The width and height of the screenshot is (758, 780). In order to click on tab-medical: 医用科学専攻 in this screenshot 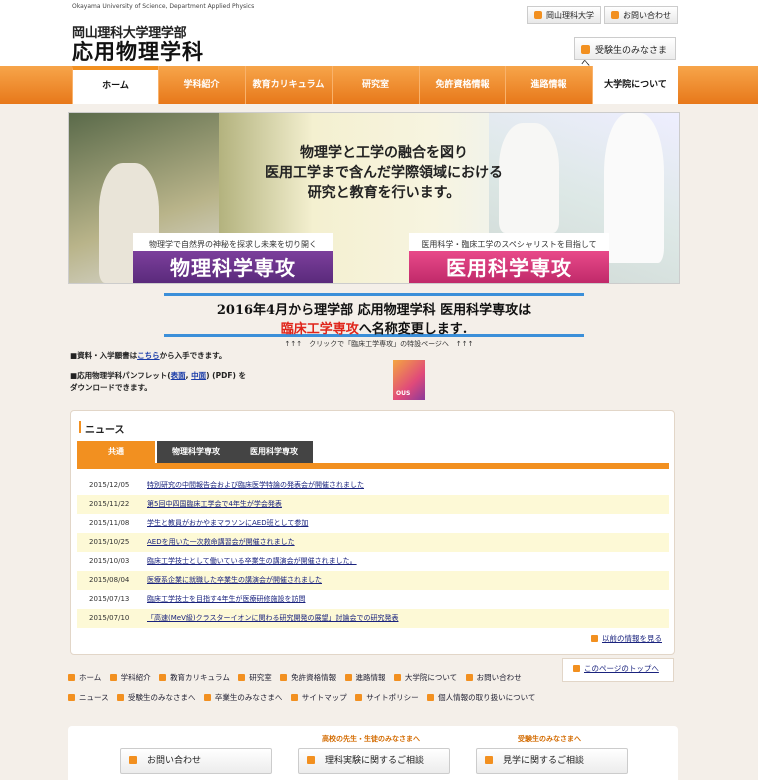, I will do `click(274, 452)`.